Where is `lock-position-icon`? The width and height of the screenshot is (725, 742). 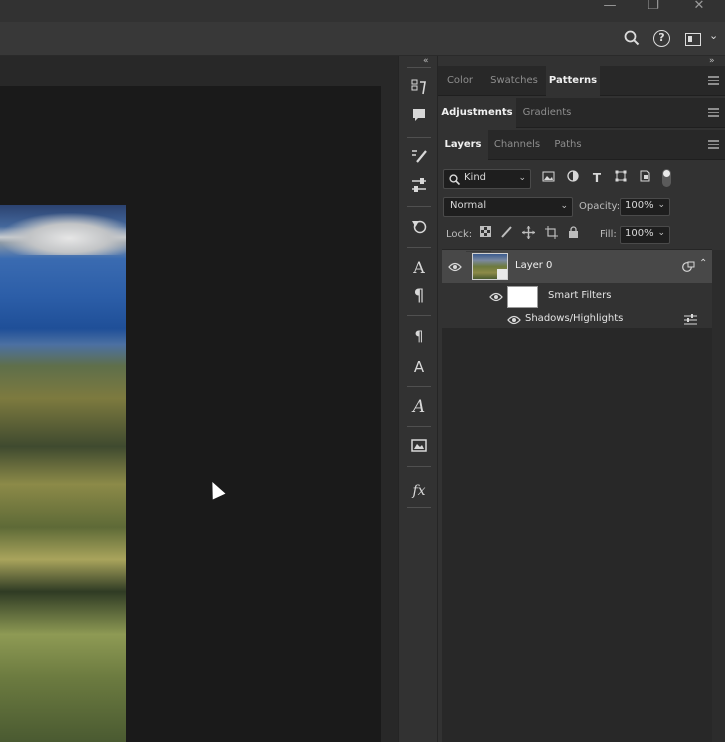 lock-position-icon is located at coordinates (528, 233).